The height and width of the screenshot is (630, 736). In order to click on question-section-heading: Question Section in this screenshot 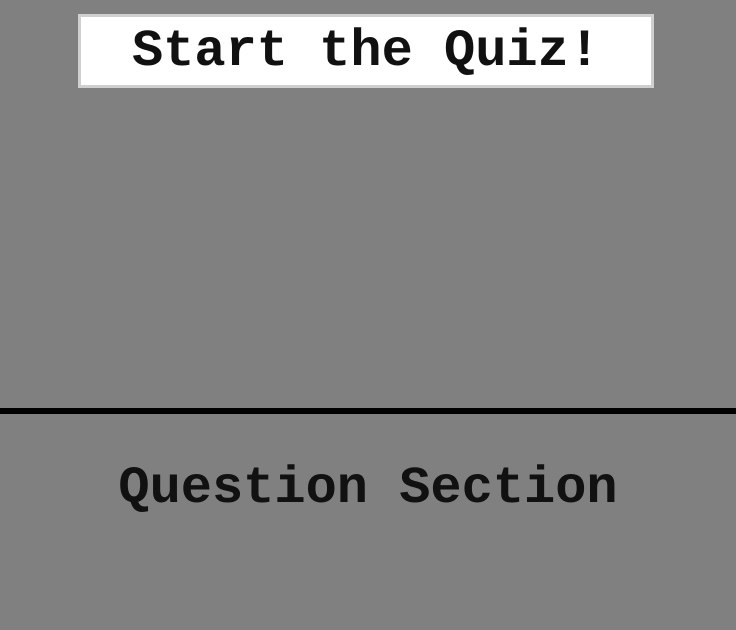, I will do `click(368, 488)`.